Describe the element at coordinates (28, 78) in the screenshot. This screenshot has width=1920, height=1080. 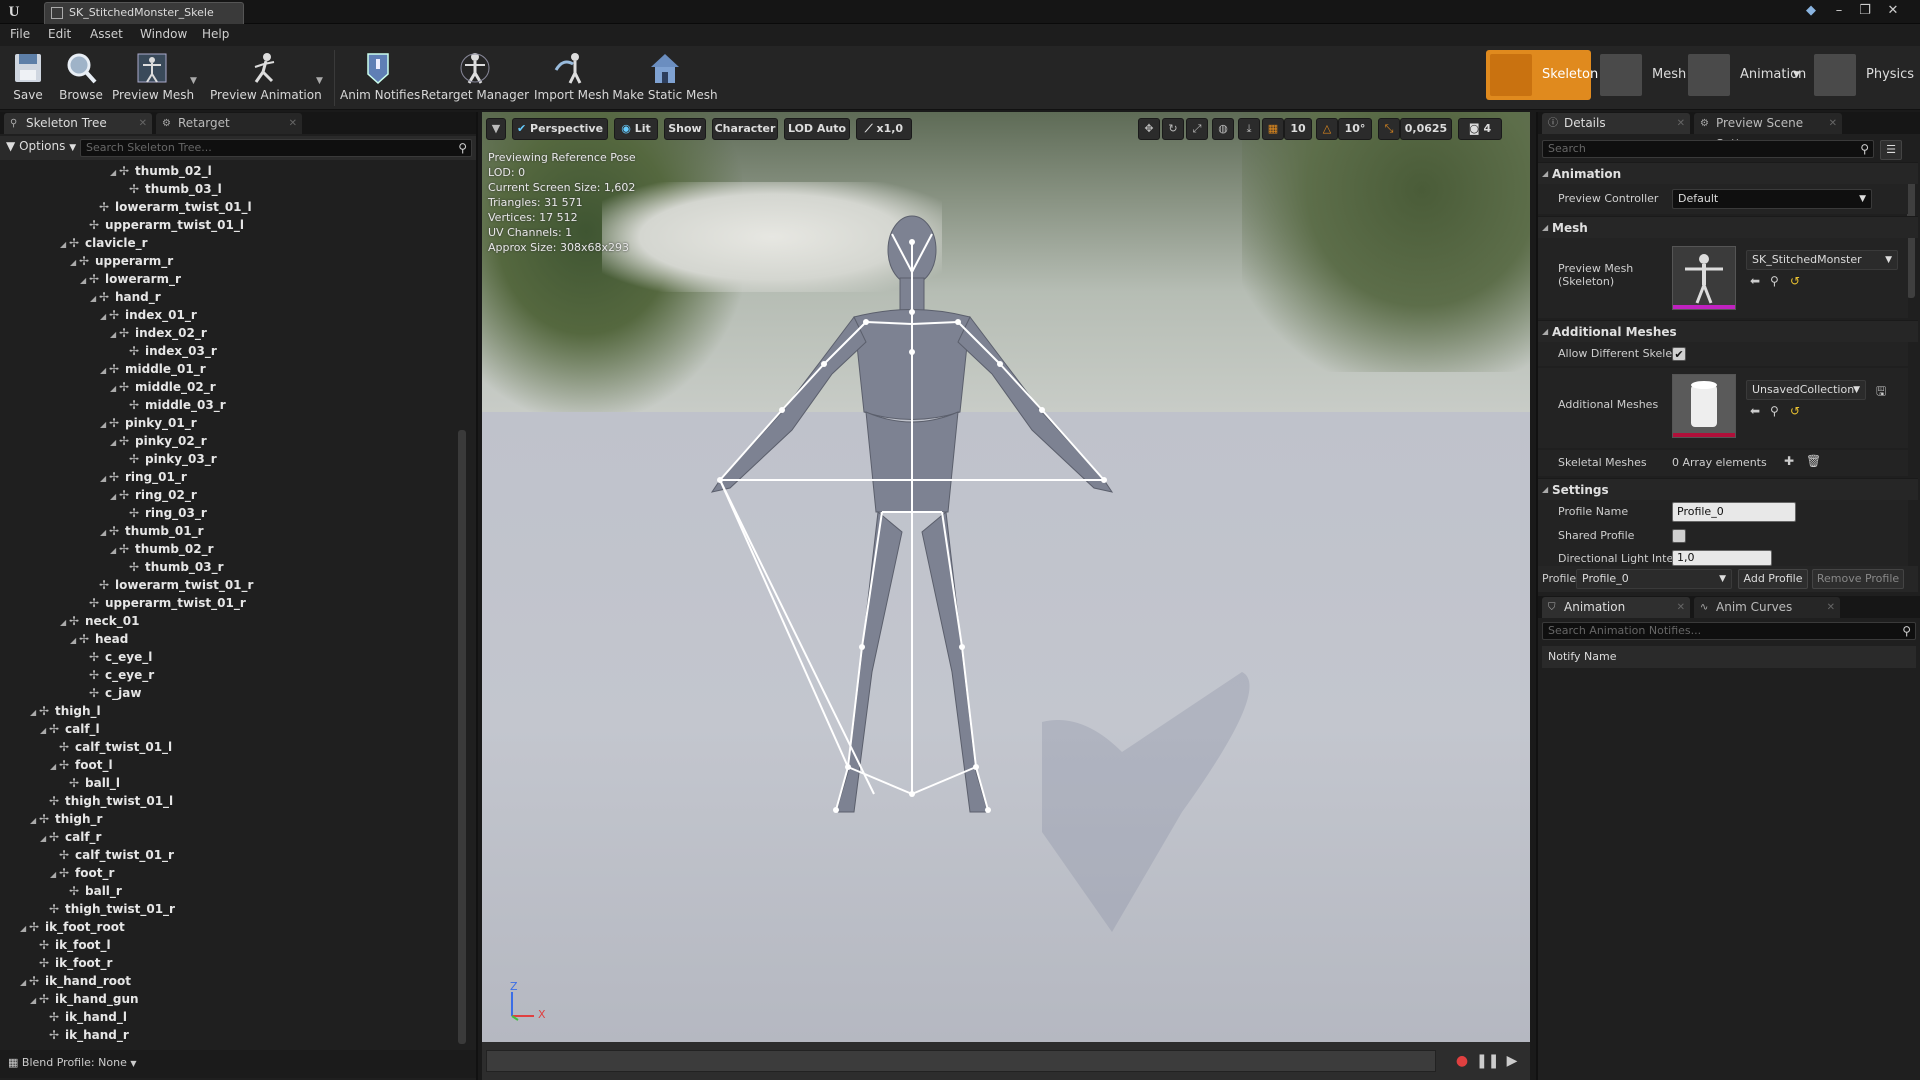
I see `save-button: Save` at that location.